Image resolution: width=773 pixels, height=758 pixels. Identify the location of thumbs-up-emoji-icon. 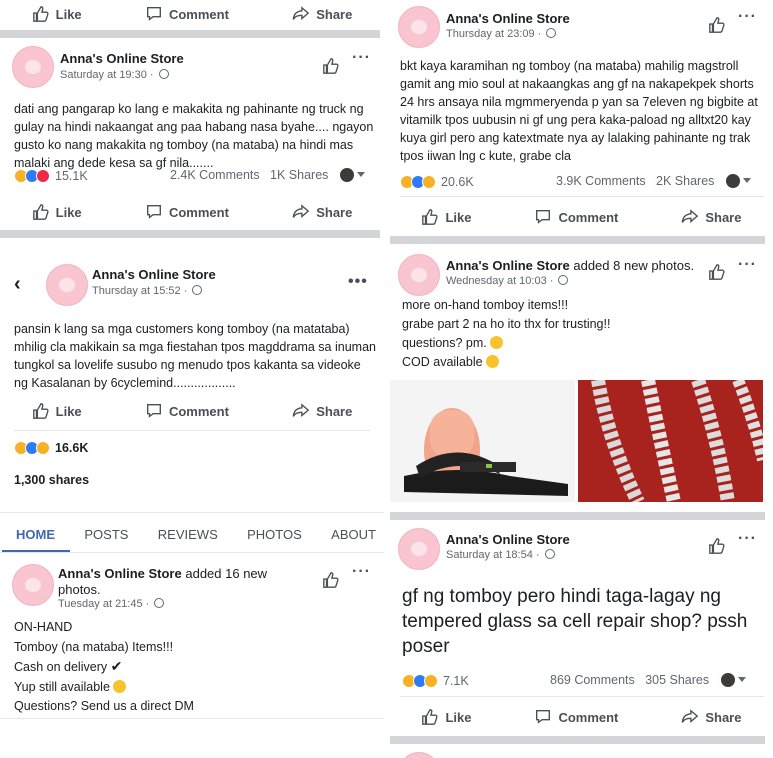
(120, 686).